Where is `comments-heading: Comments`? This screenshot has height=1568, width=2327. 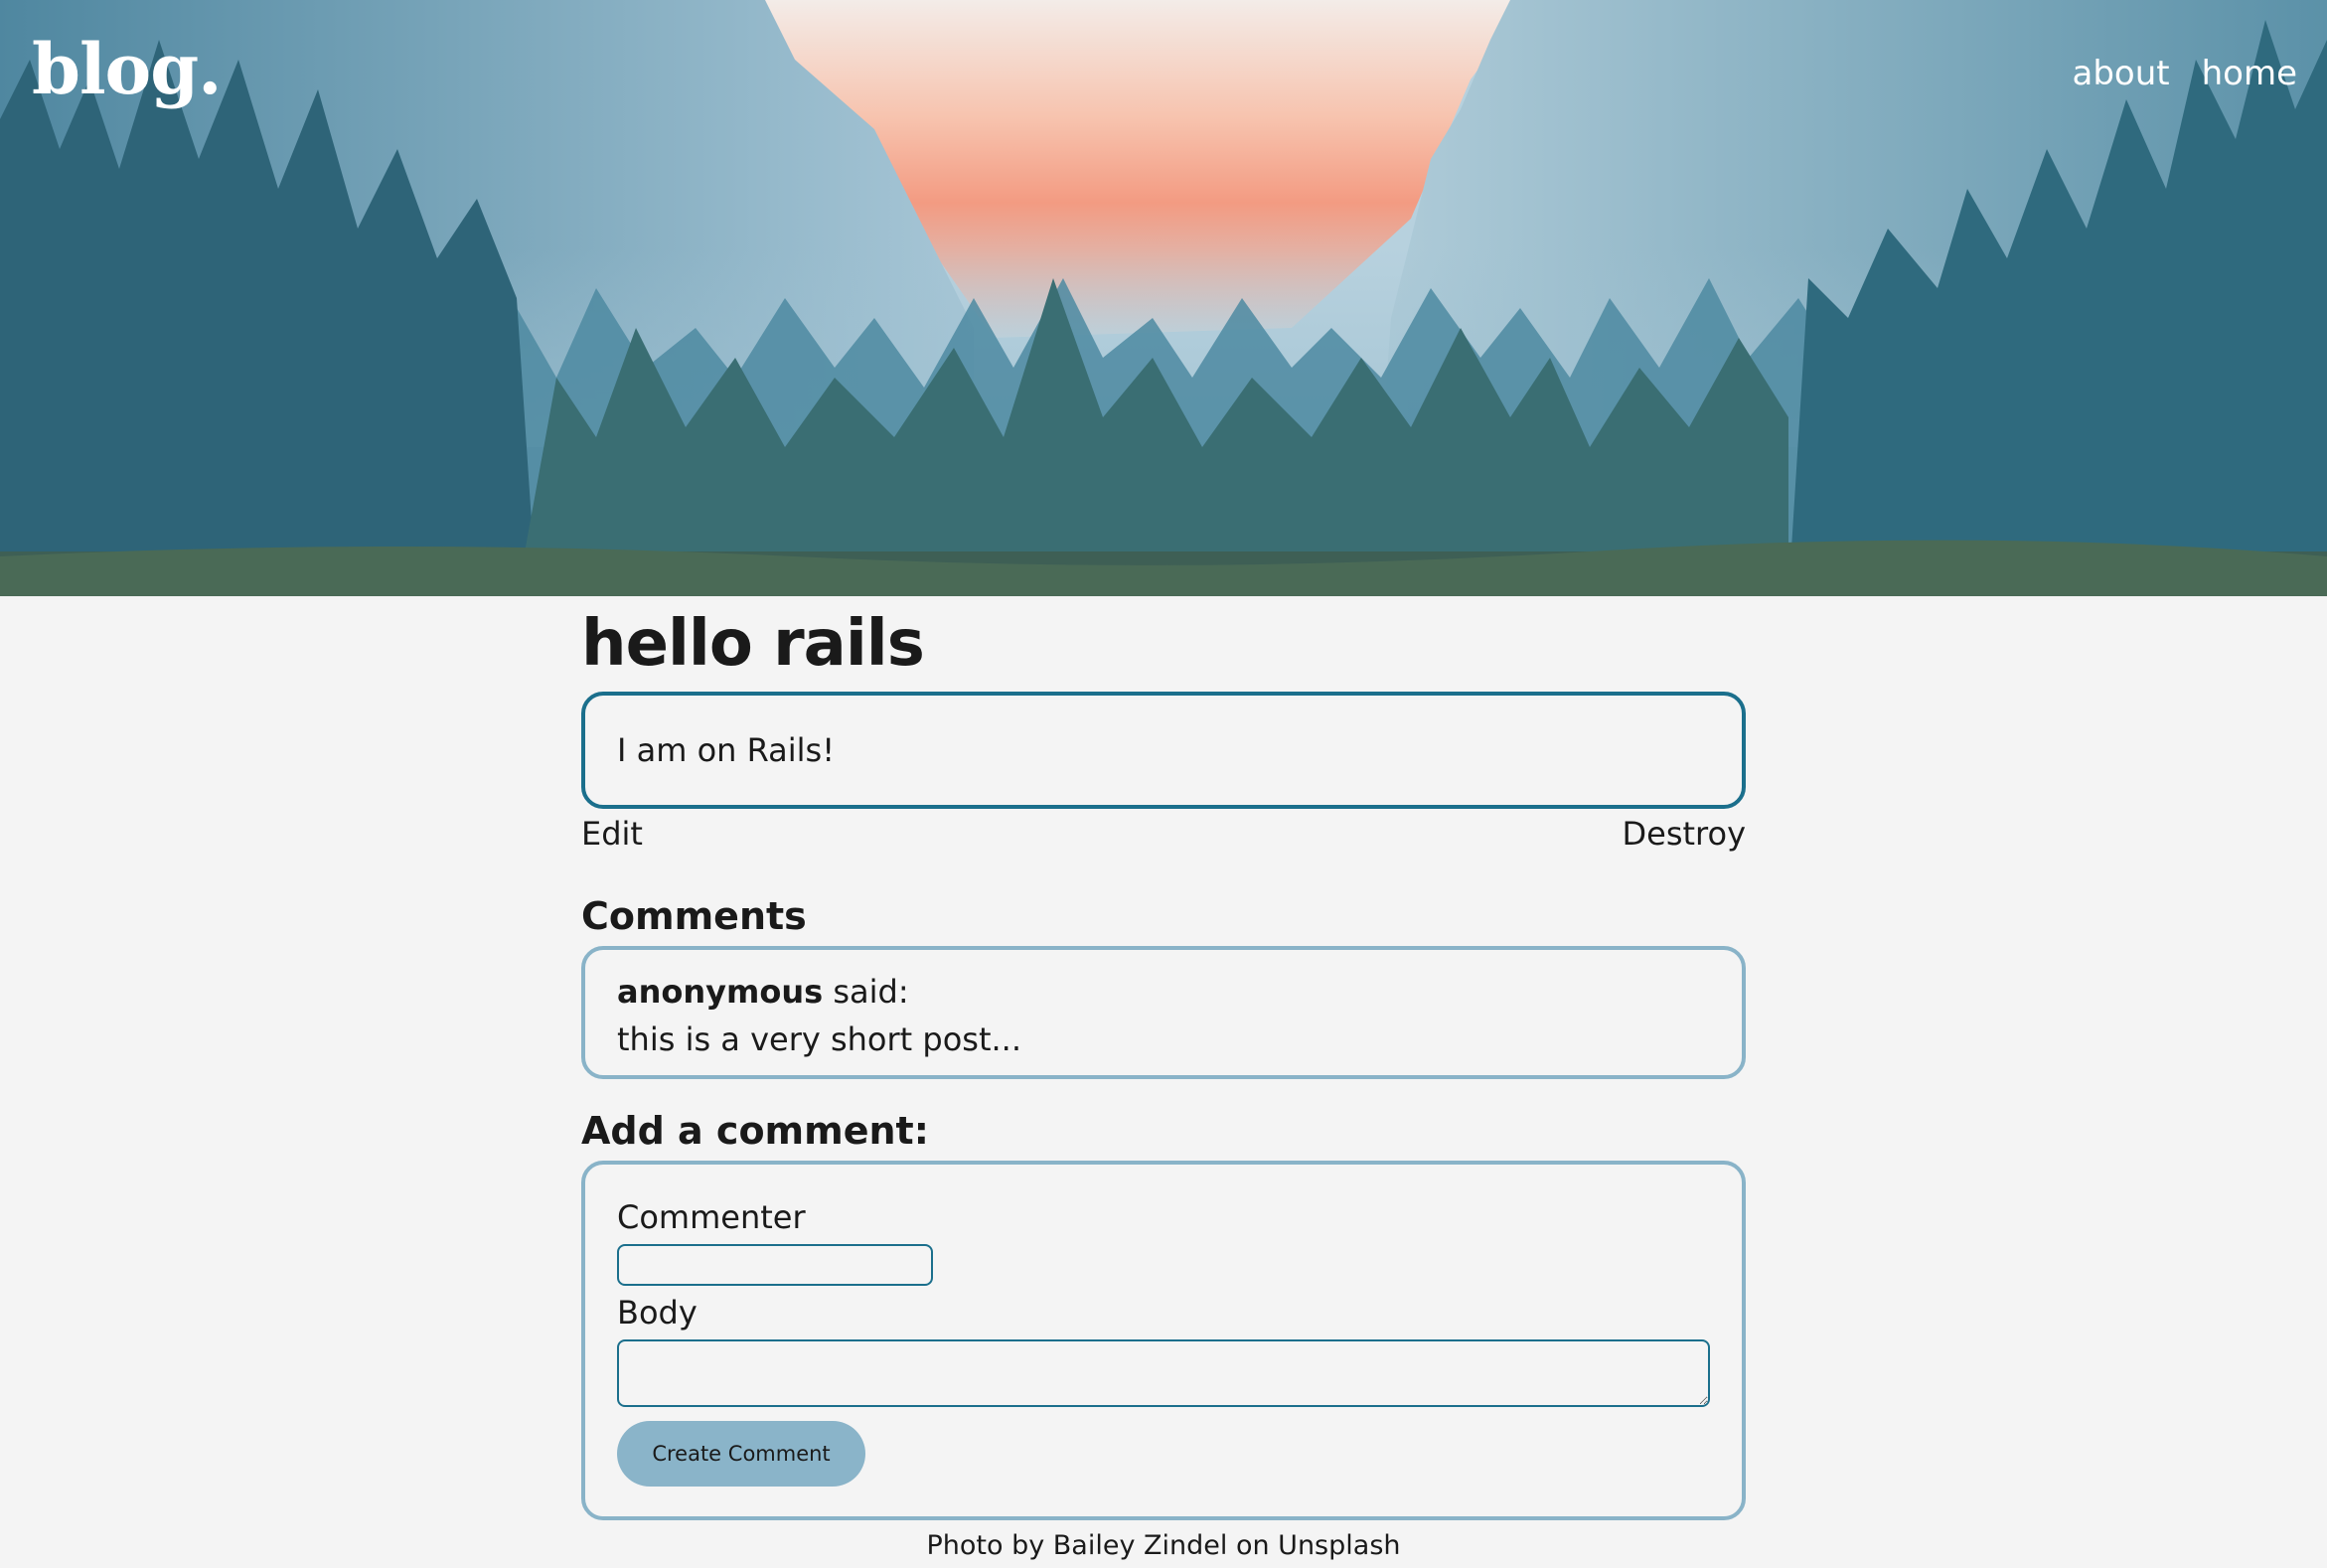 comments-heading: Comments is located at coordinates (694, 916).